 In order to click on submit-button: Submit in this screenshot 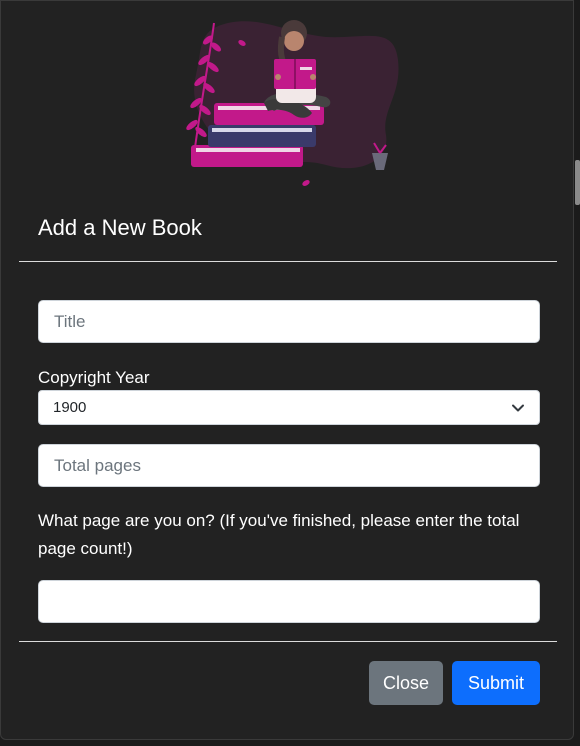, I will do `click(496, 683)`.